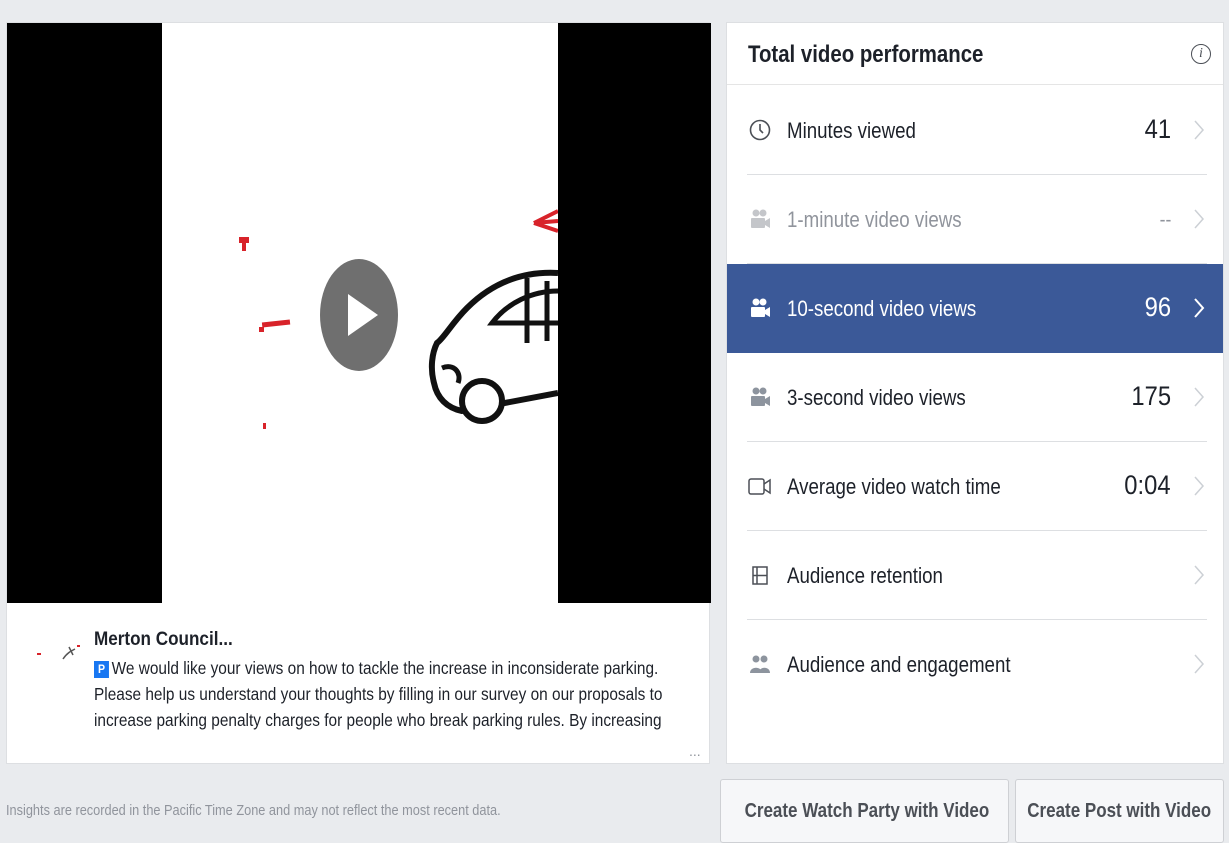  I want to click on metric-value: 175, so click(1151, 396).